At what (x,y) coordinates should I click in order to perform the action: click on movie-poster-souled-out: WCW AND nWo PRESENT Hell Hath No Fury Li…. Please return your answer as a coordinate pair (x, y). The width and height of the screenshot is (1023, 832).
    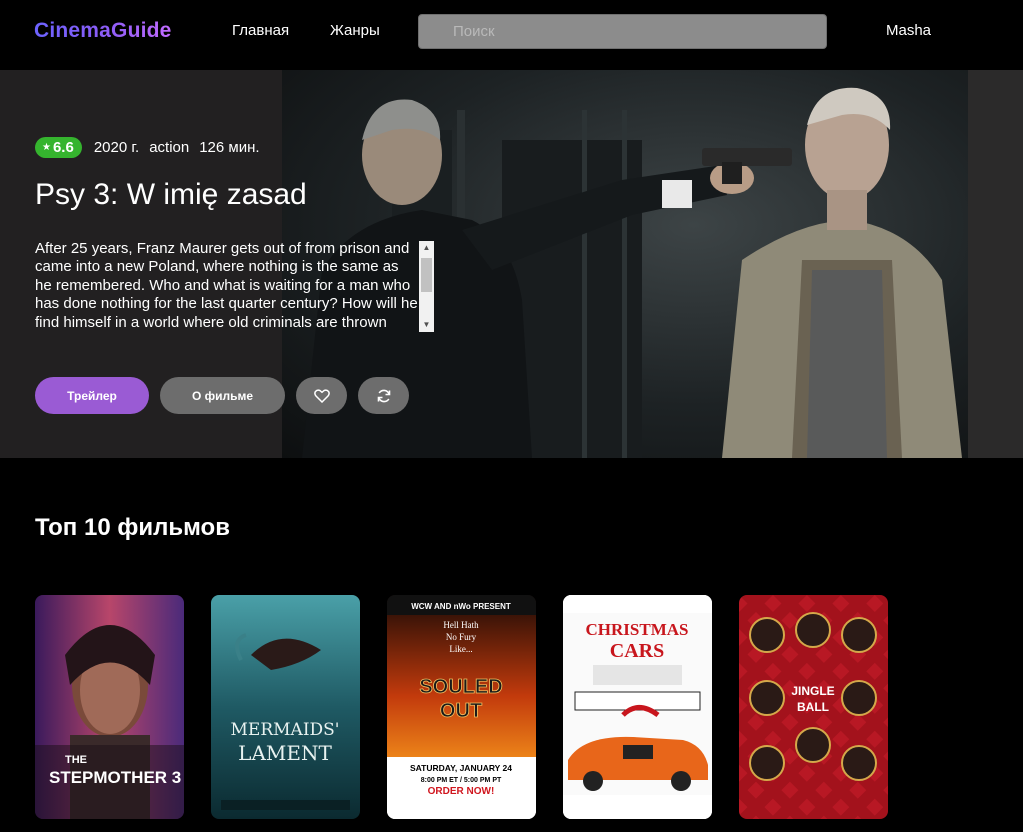
    Looking at the image, I should click on (461, 707).